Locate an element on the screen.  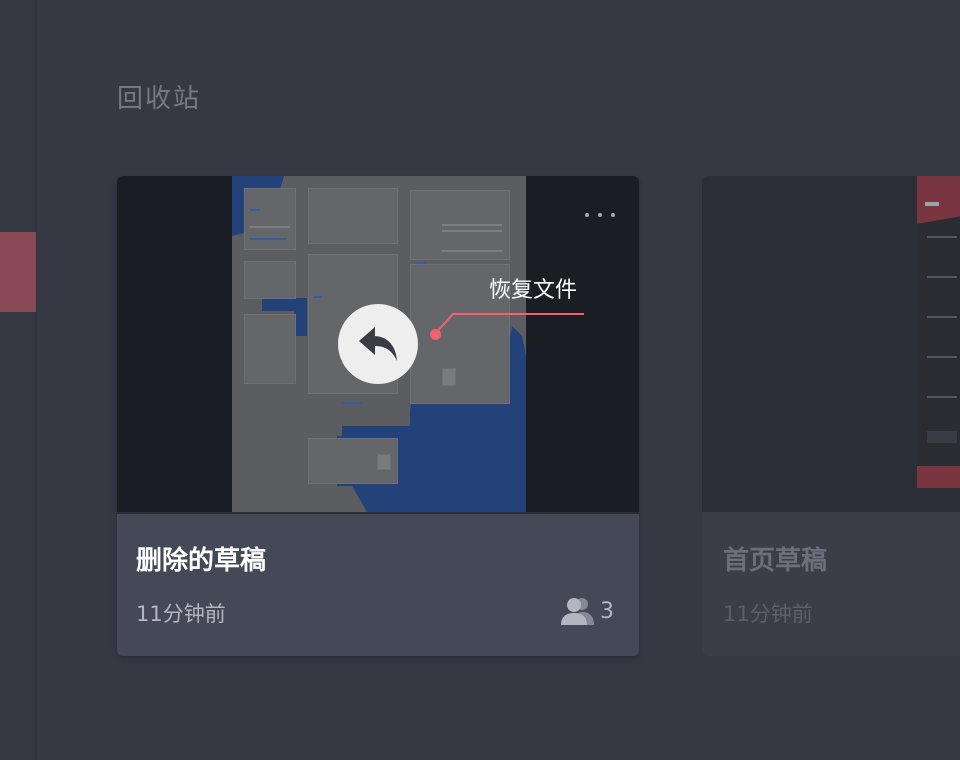
more-dots-icon is located at coordinates (600, 215).